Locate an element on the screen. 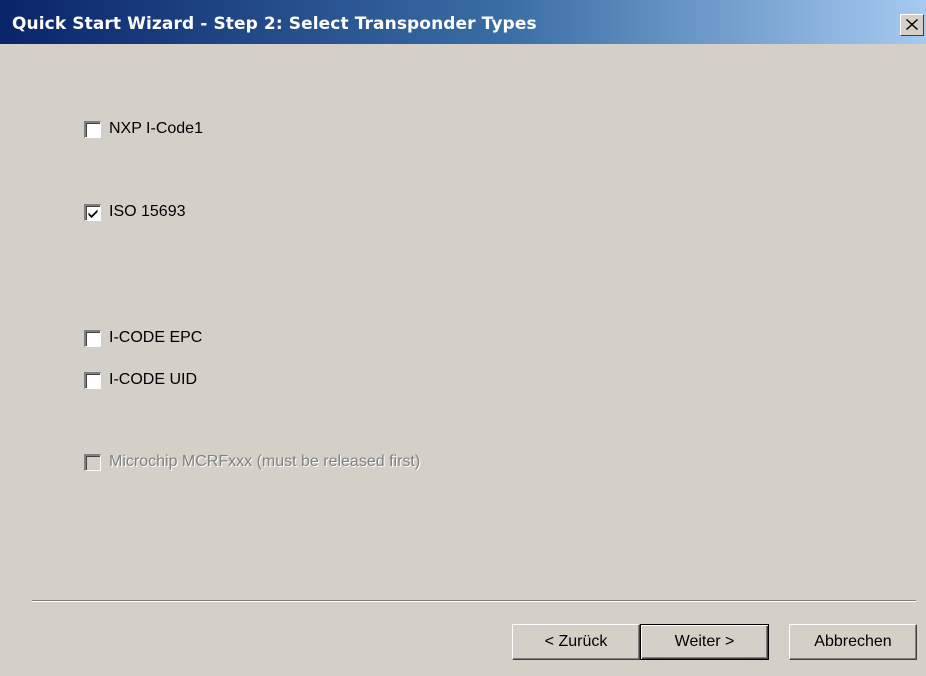 The image size is (926, 676). checkbox-icode-uid is located at coordinates (92, 380).